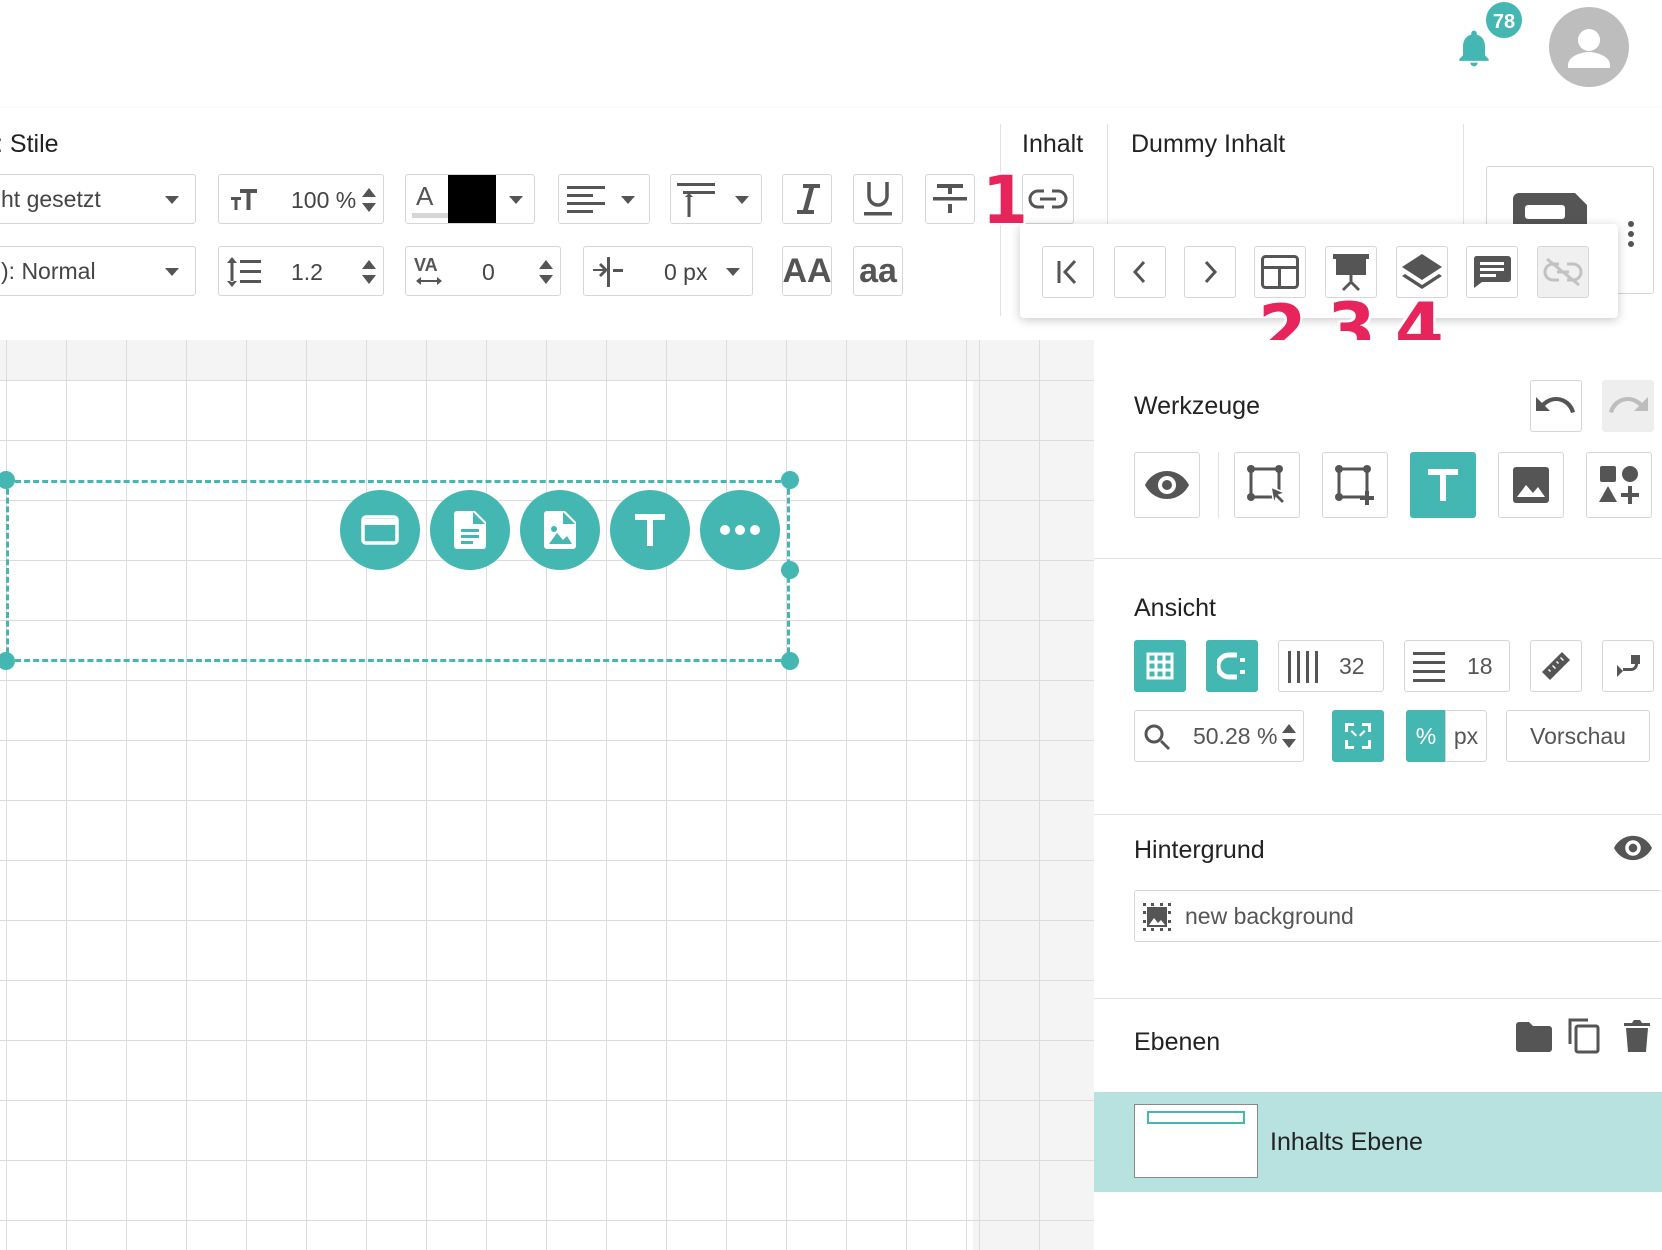 The image size is (1662, 1250). I want to click on text-color-icon: A, so click(425, 196).